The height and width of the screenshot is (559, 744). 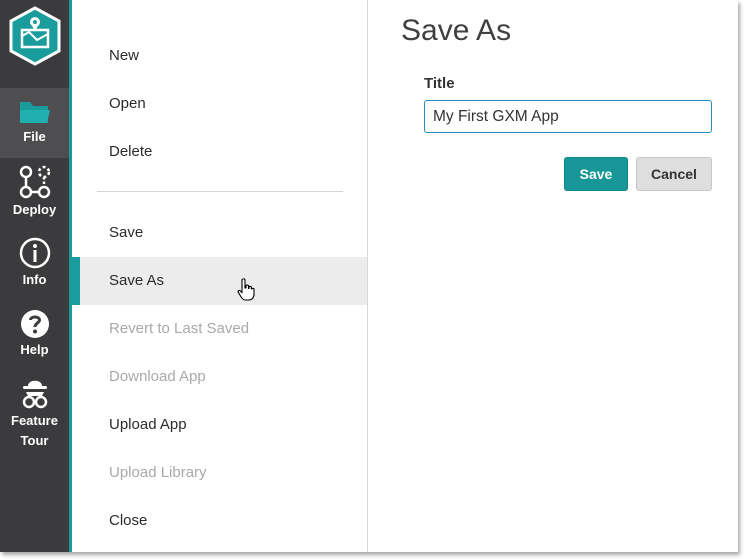 I want to click on rail-item-deploy: Deploy, so click(x=34, y=195).